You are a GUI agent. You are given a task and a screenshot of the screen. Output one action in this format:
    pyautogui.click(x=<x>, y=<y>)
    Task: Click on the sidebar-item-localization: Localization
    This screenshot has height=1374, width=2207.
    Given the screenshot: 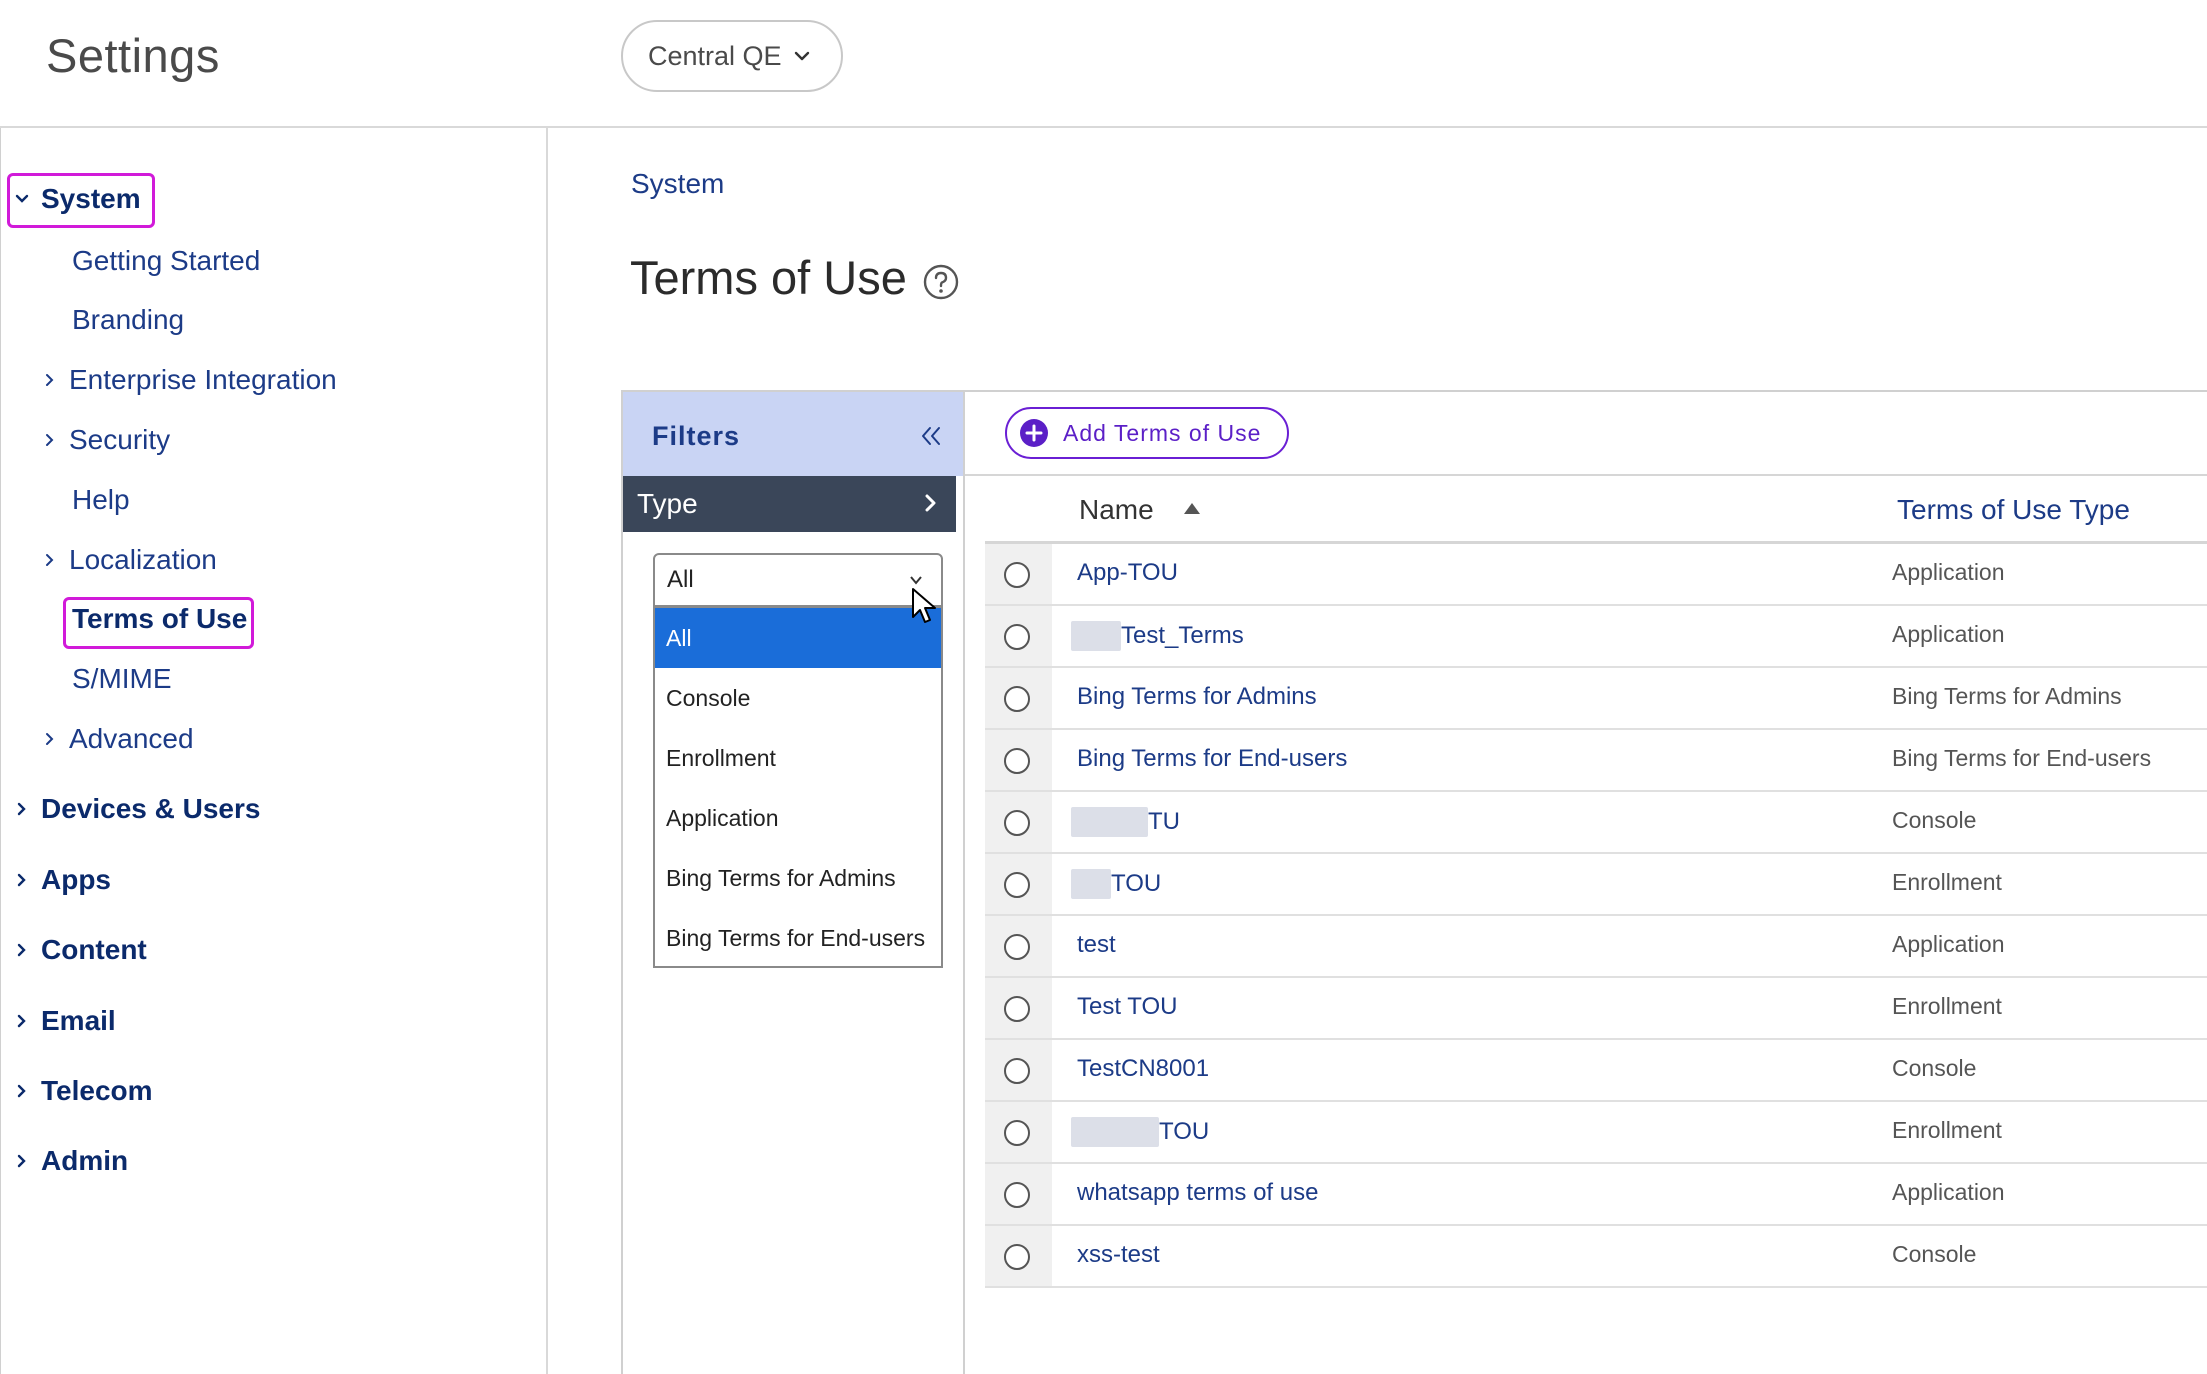 What is the action you would take?
    pyautogui.click(x=129, y=560)
    